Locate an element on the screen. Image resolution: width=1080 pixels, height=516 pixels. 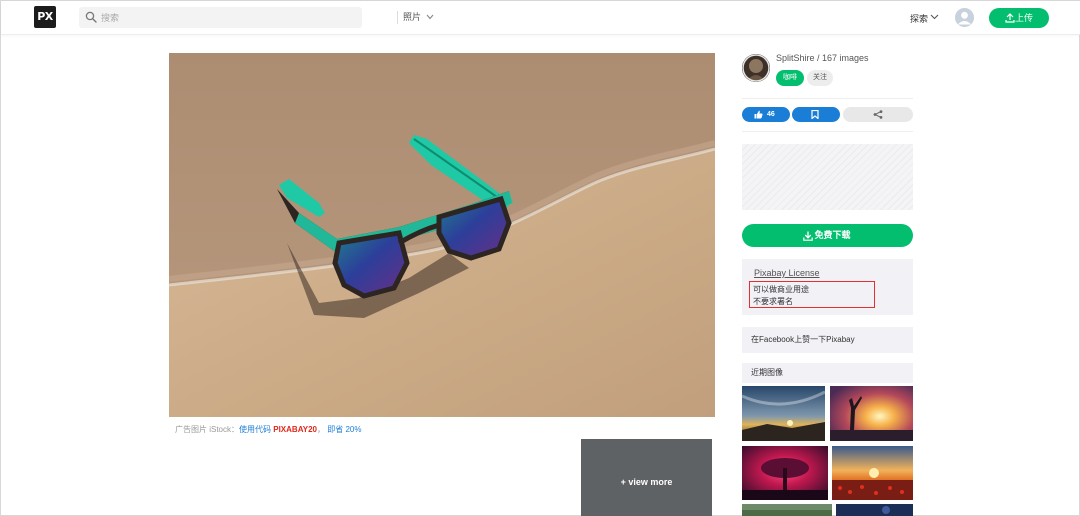
bookmark-button is located at coordinates (816, 114).